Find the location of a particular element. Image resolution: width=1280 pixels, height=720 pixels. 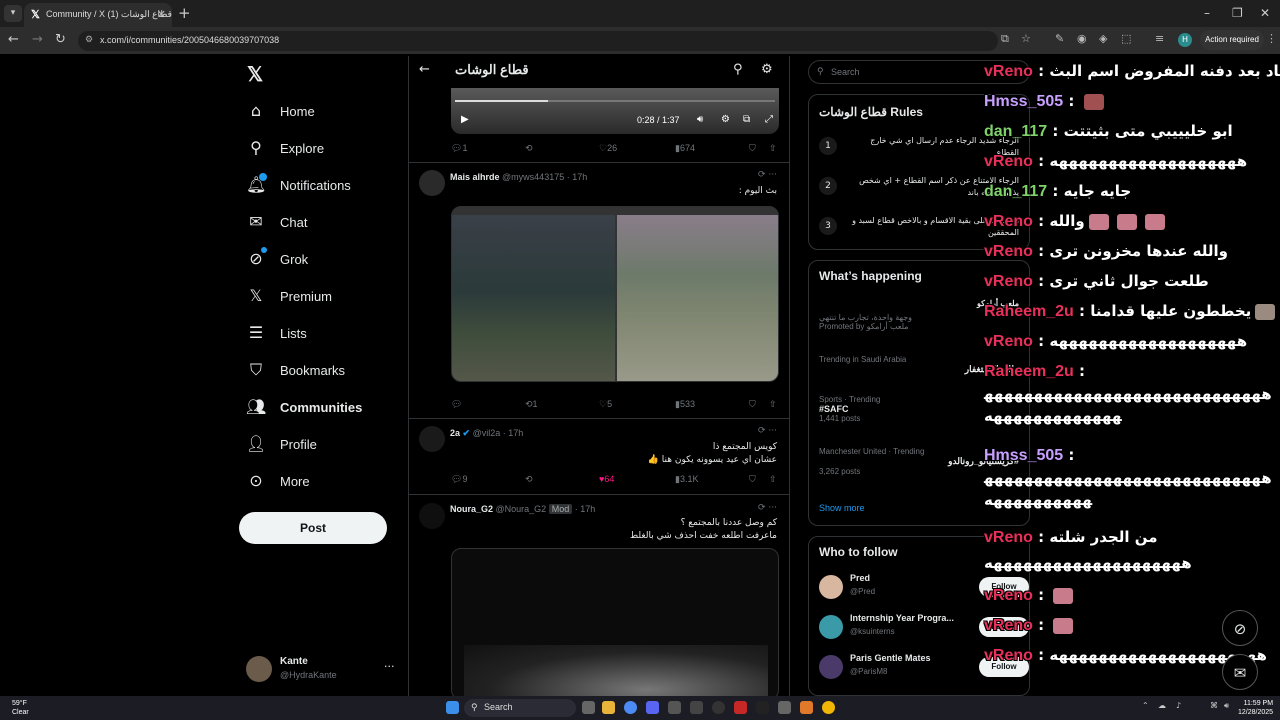

x-logo-icon: 𝕏 is located at coordinates (255, 74).